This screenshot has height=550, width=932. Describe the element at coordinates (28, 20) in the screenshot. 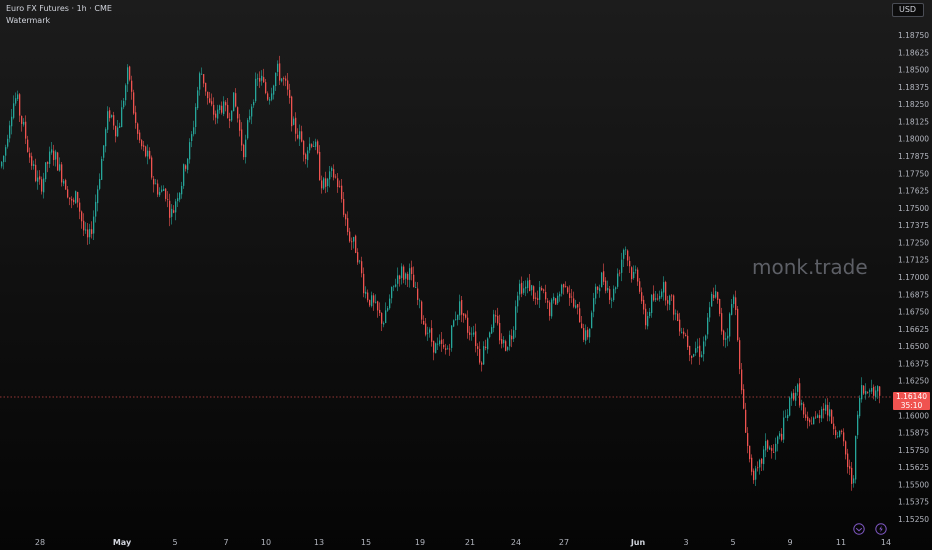

I see `indicator-name: Watermark` at that location.